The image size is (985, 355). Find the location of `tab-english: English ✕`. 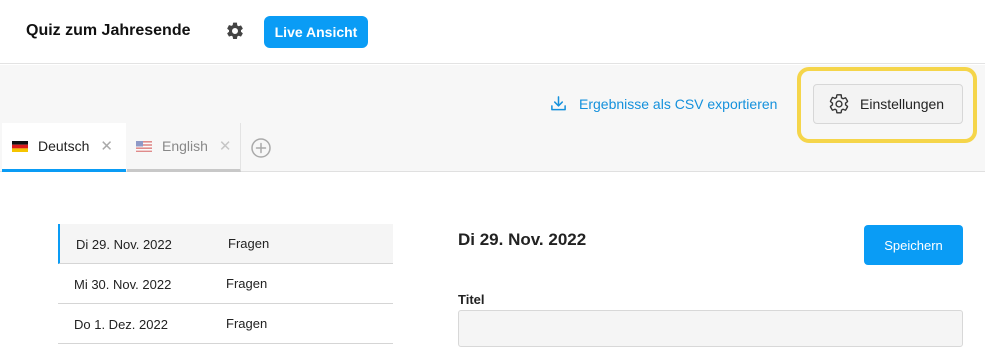

tab-english: English ✕ is located at coordinates (184, 147).